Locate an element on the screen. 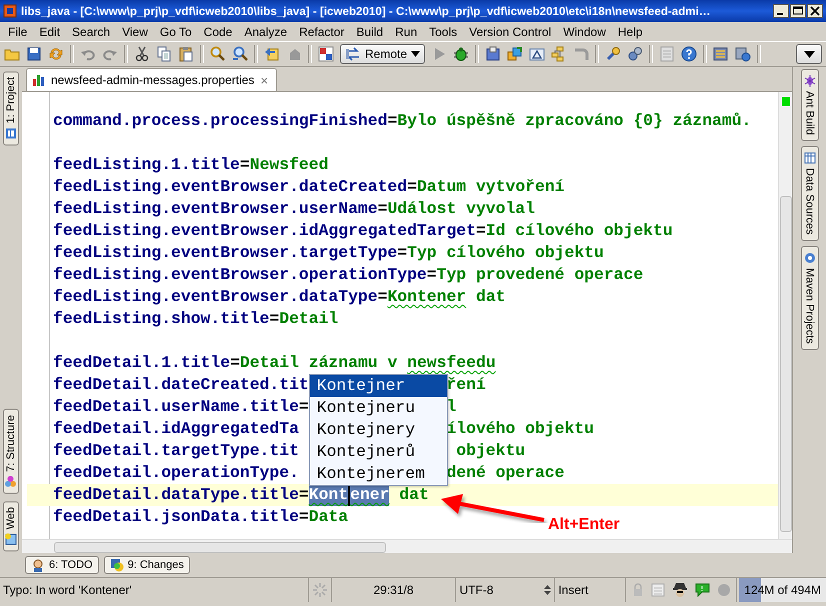  vertical-scrollbar is located at coordinates (785, 315).